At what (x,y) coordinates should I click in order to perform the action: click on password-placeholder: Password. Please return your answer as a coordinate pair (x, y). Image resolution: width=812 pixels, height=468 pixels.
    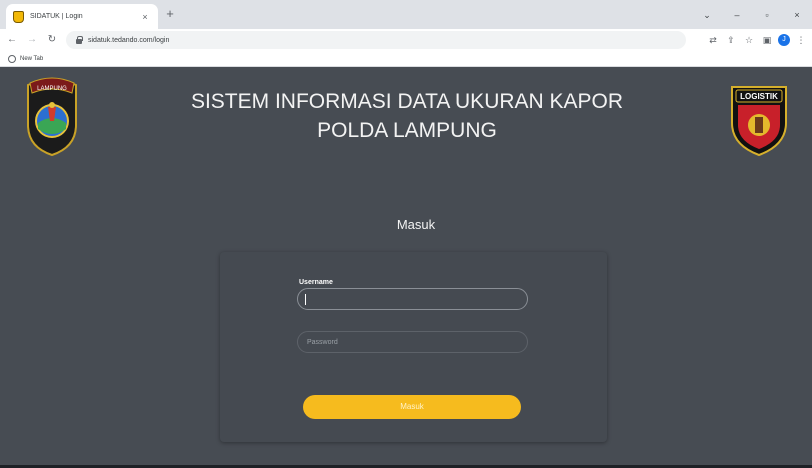
    Looking at the image, I should click on (322, 342).